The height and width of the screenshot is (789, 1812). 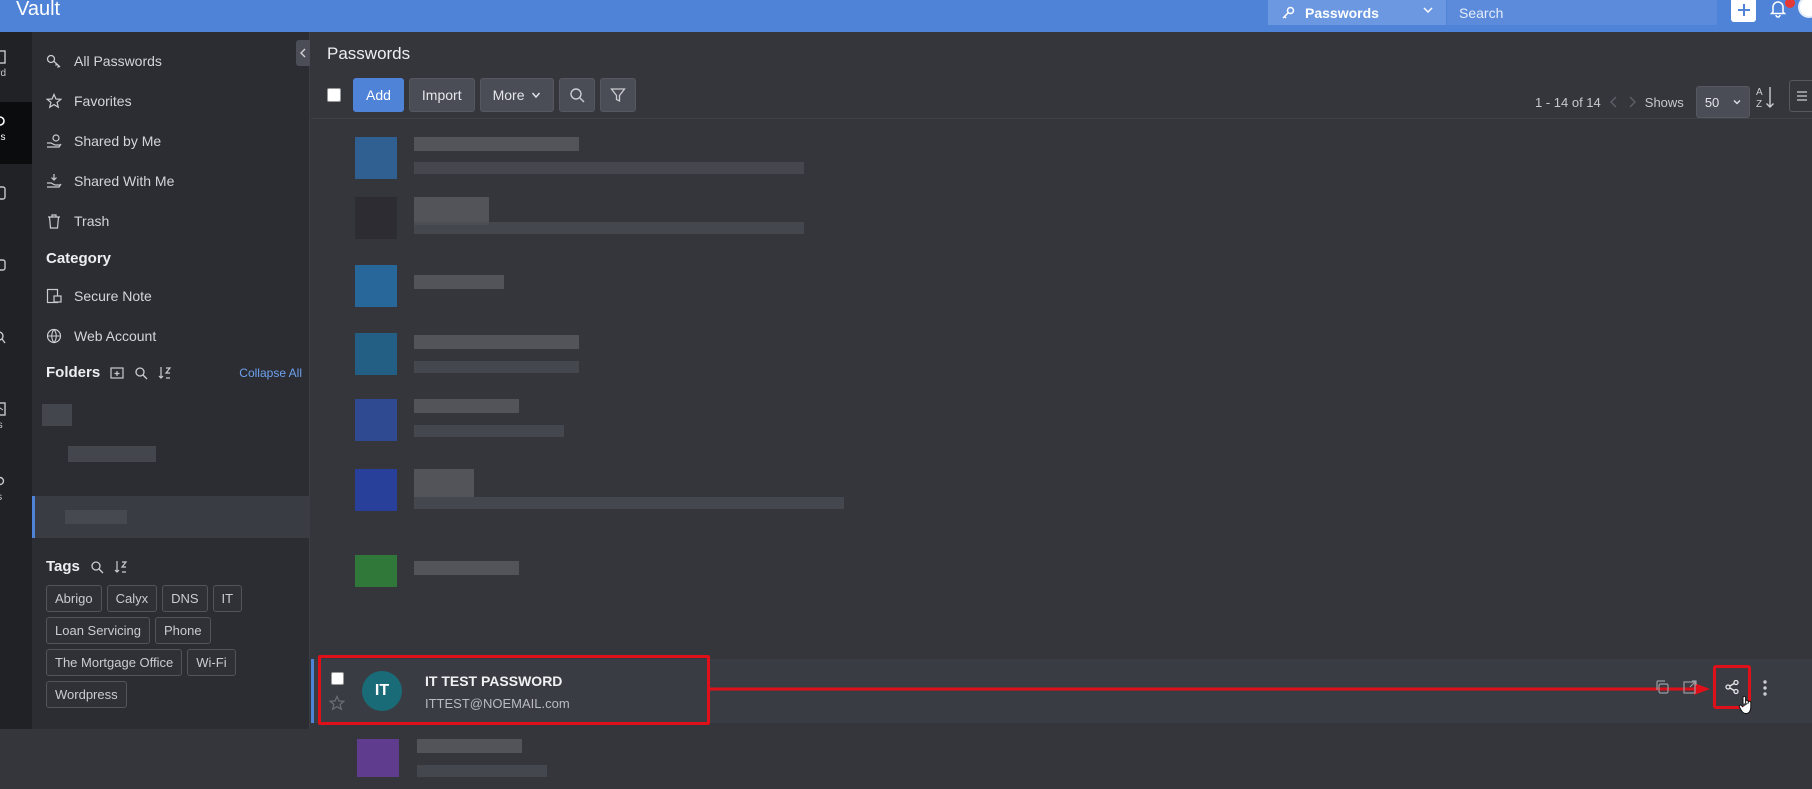 I want to click on search-scope-dropdown: Passwords, so click(x=1357, y=12).